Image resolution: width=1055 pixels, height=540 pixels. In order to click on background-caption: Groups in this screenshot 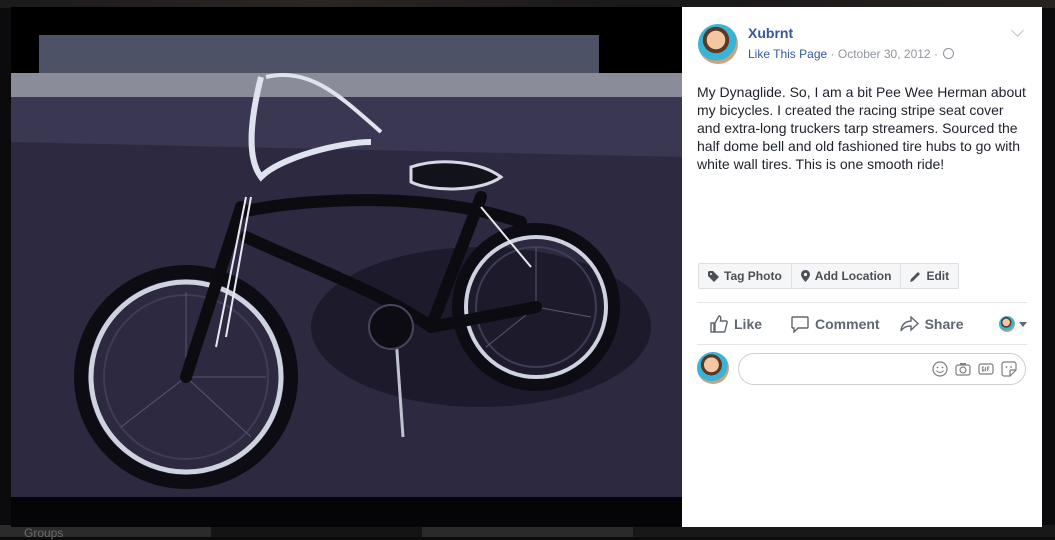, I will do `click(44, 533)`.